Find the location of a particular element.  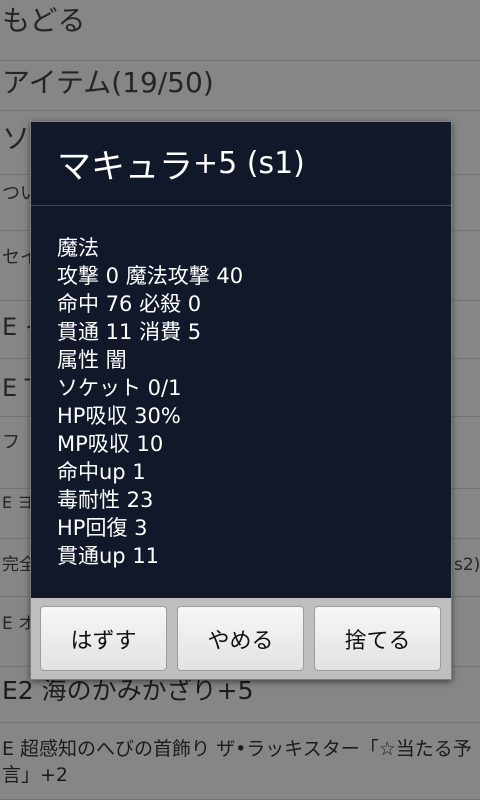

stat-line: 命中up 1 is located at coordinates (101, 472).